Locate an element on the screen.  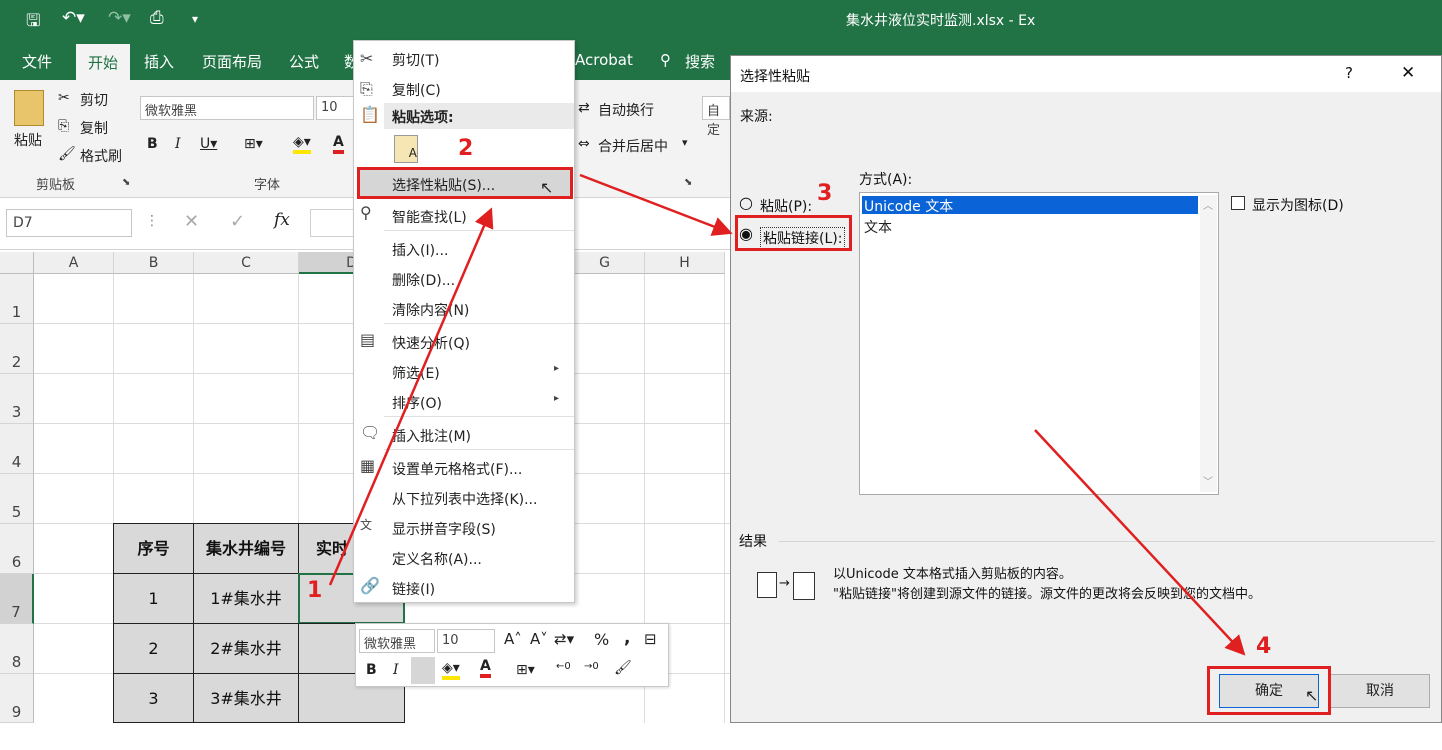
as-listbox: Unicode 文本 文本 ︿ ﹀ is located at coordinates (1039, 343).